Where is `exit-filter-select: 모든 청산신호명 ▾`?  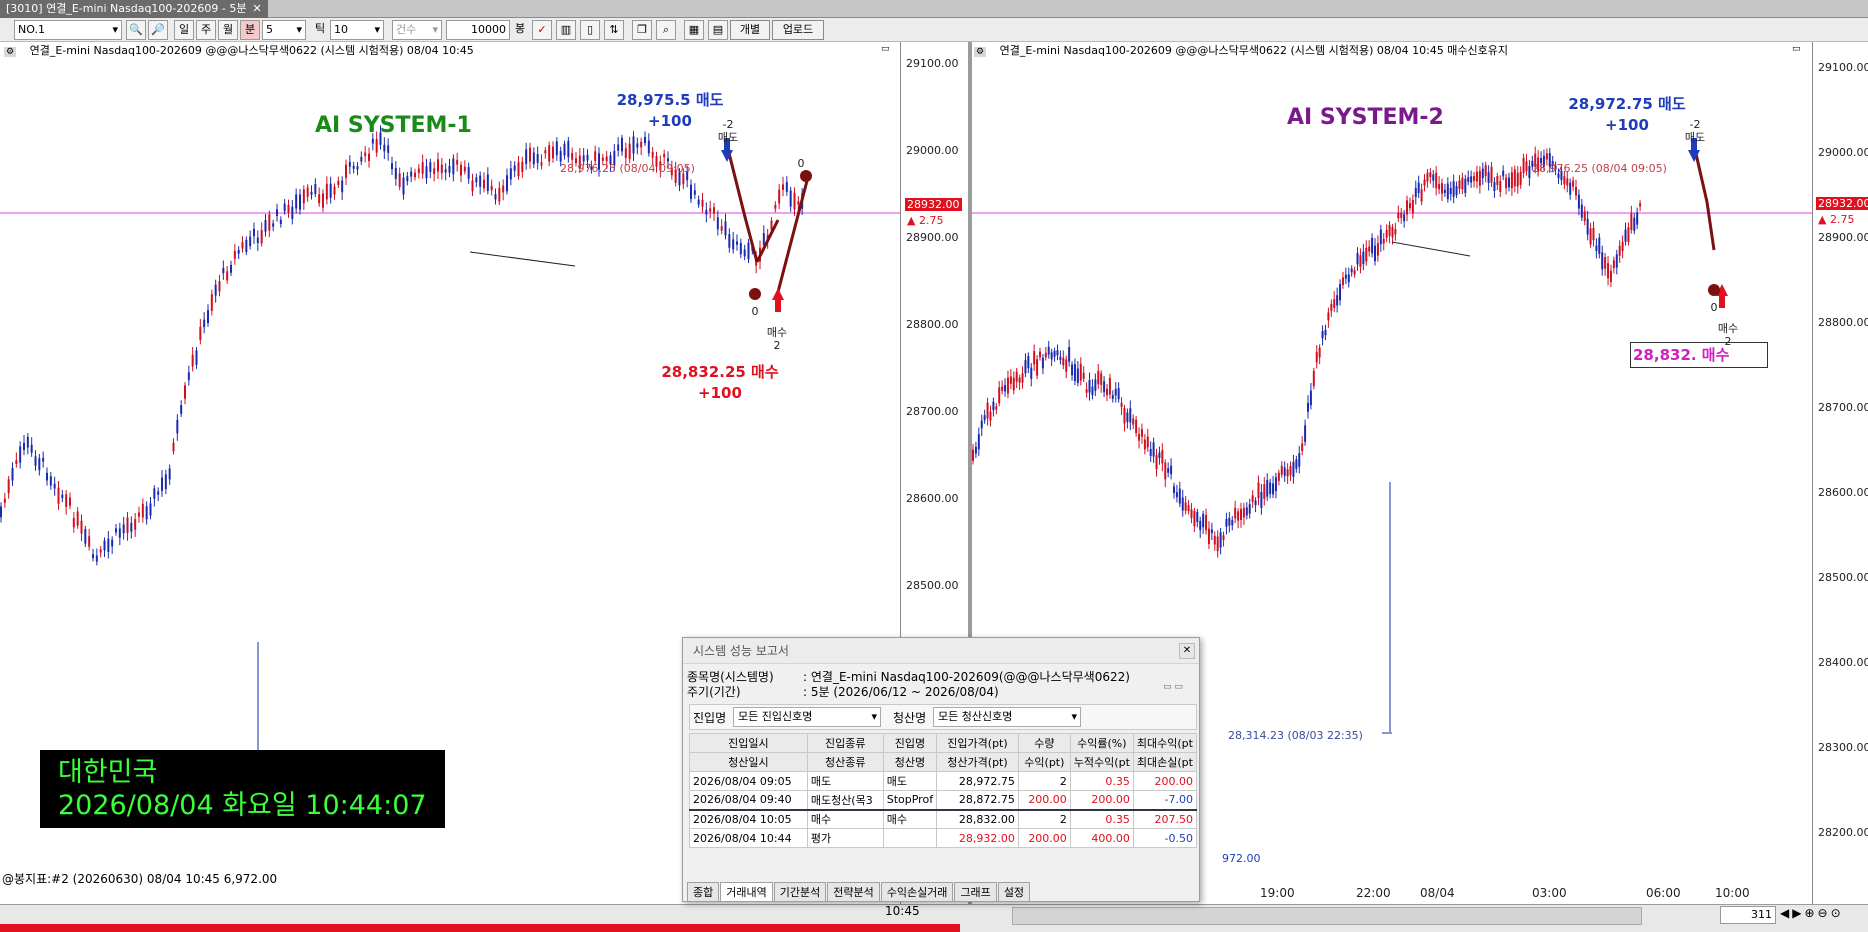
exit-filter-select: 모든 청산신호명 ▾ is located at coordinates (1007, 717).